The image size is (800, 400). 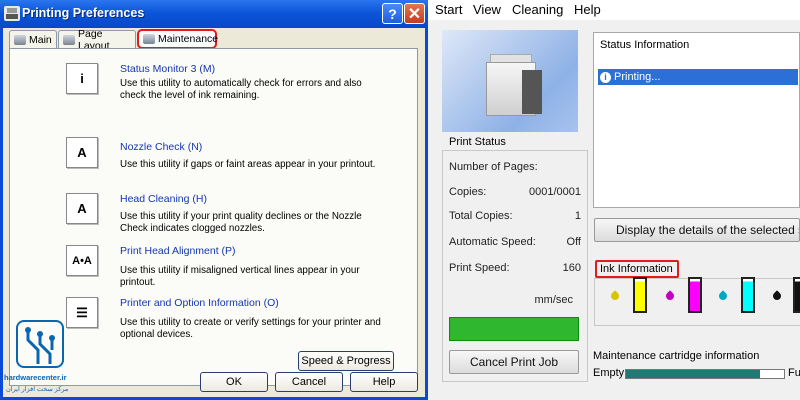 What do you see at coordinates (188, 39) in the screenshot?
I see `tab-maintenance-label: Maintenance` at bounding box center [188, 39].